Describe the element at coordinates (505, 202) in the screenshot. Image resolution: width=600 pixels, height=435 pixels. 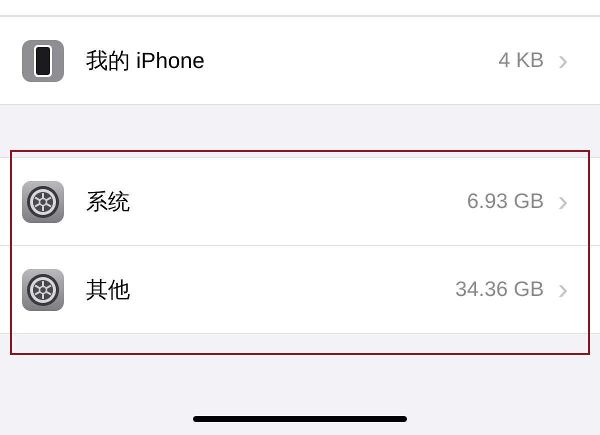
I see `size-value: 6.93 GB` at that location.